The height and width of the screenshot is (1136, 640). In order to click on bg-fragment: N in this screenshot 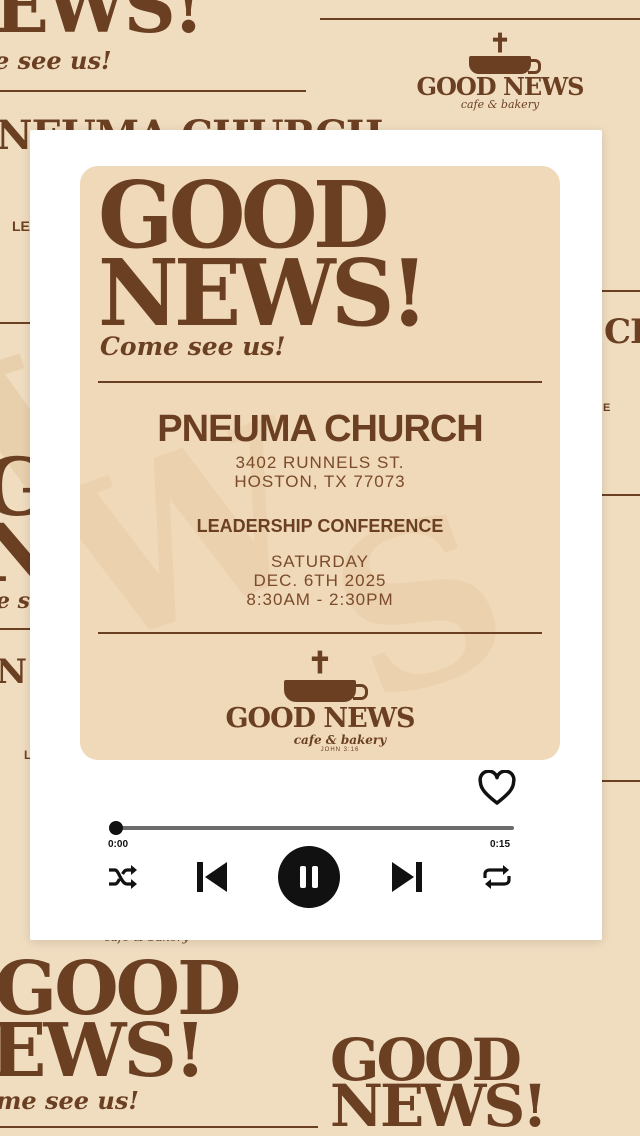, I will do `click(13, 672)`.